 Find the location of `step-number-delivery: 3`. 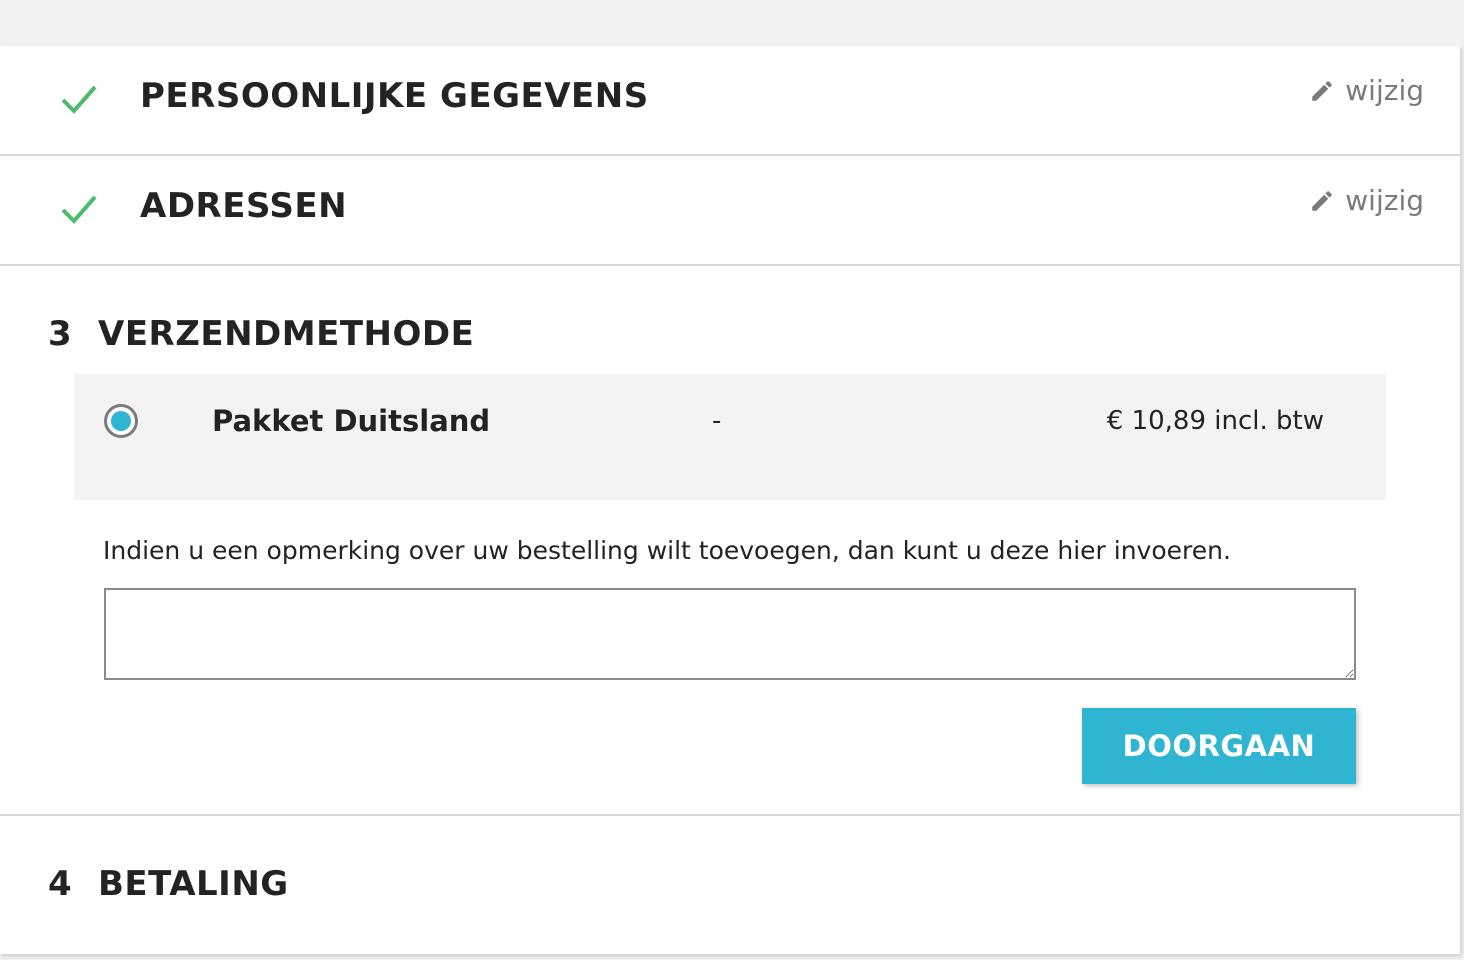

step-number-delivery: 3 is located at coordinates (60, 334).